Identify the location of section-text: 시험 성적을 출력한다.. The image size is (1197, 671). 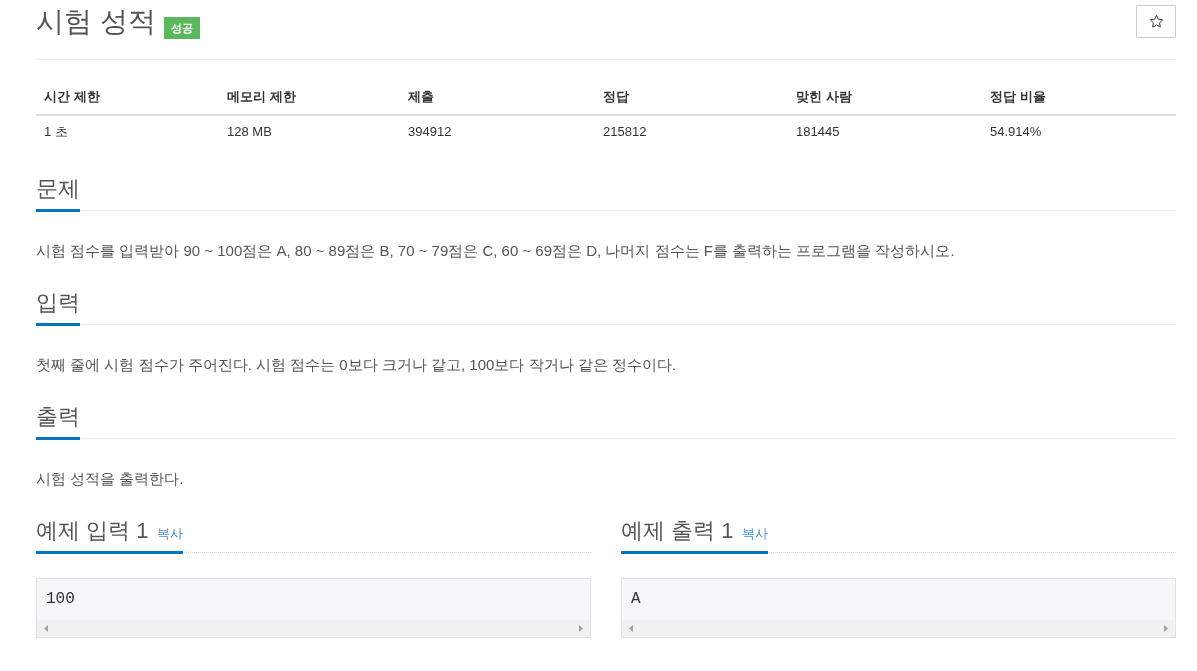
(110, 479).